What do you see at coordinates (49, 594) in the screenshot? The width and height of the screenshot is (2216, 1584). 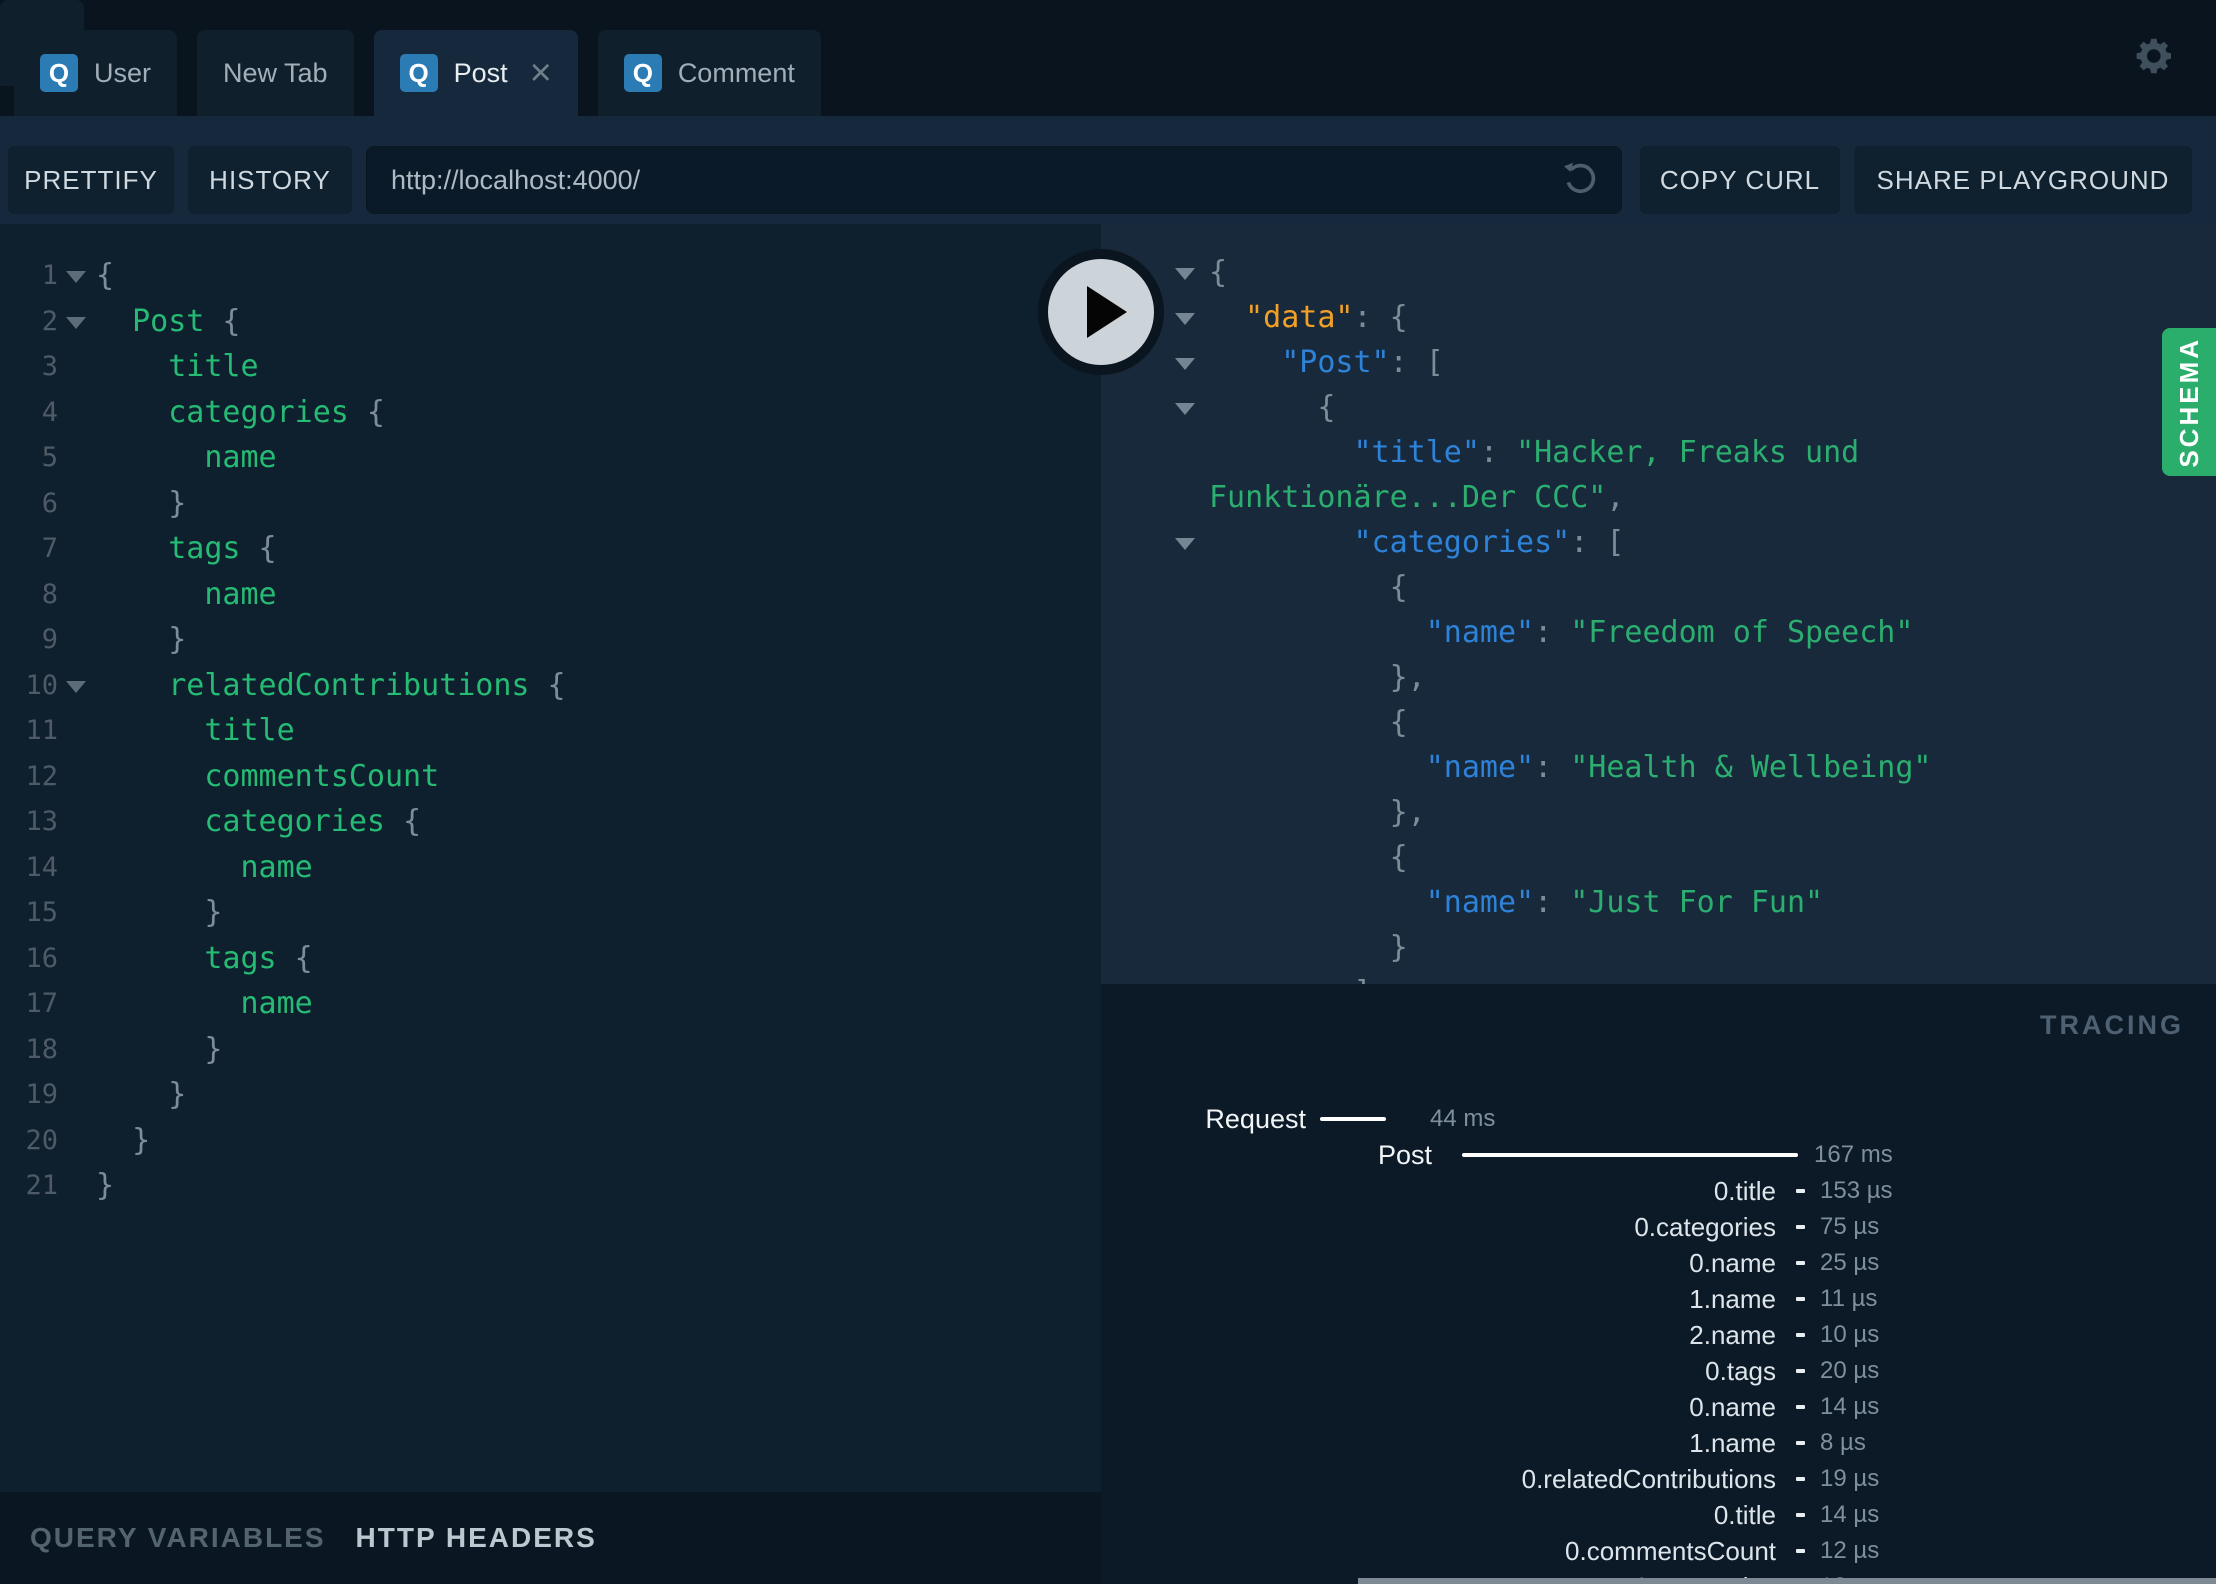 I see `line-number: 8` at bounding box center [49, 594].